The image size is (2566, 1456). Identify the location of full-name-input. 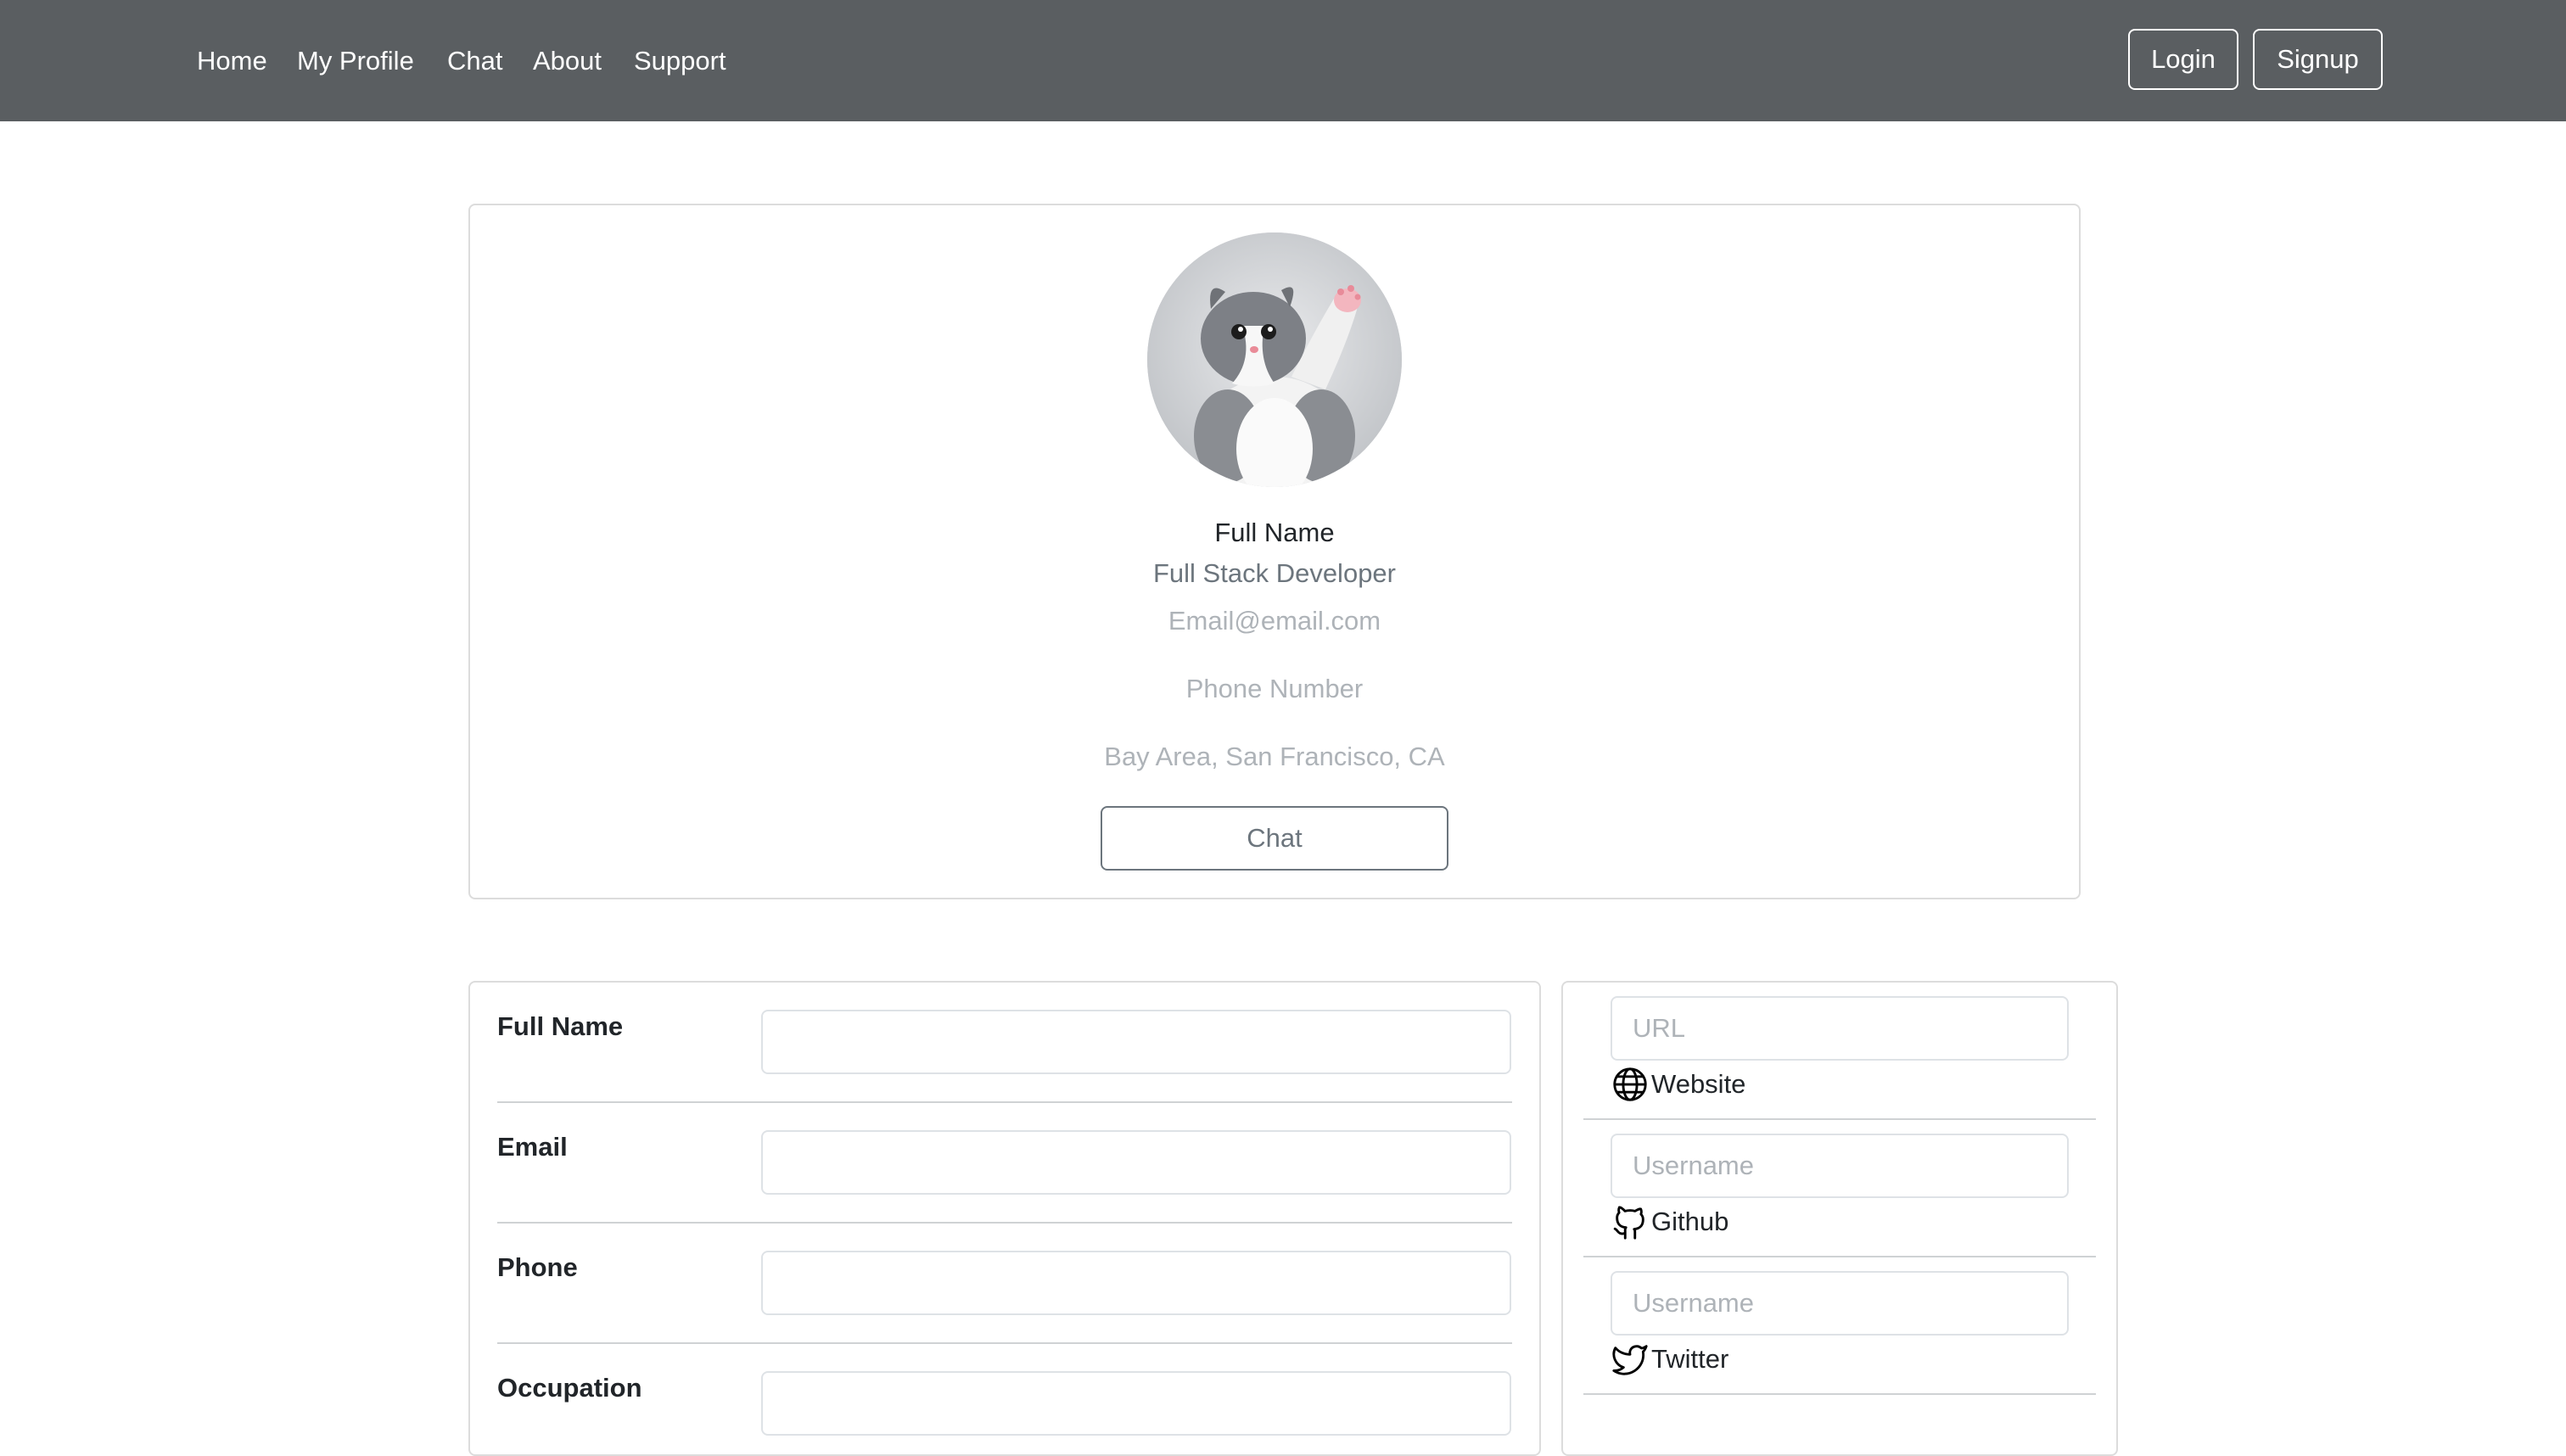
(1136, 1042).